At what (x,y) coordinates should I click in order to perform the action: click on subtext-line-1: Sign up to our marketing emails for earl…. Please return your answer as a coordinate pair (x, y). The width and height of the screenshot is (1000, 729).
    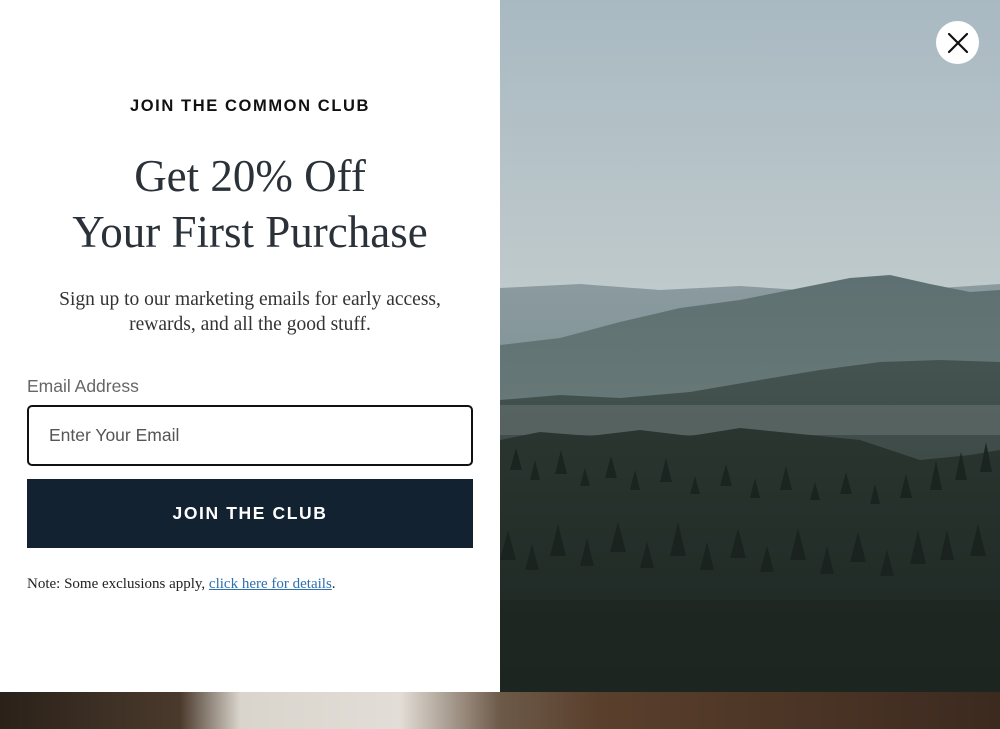
    Looking at the image, I should click on (250, 299).